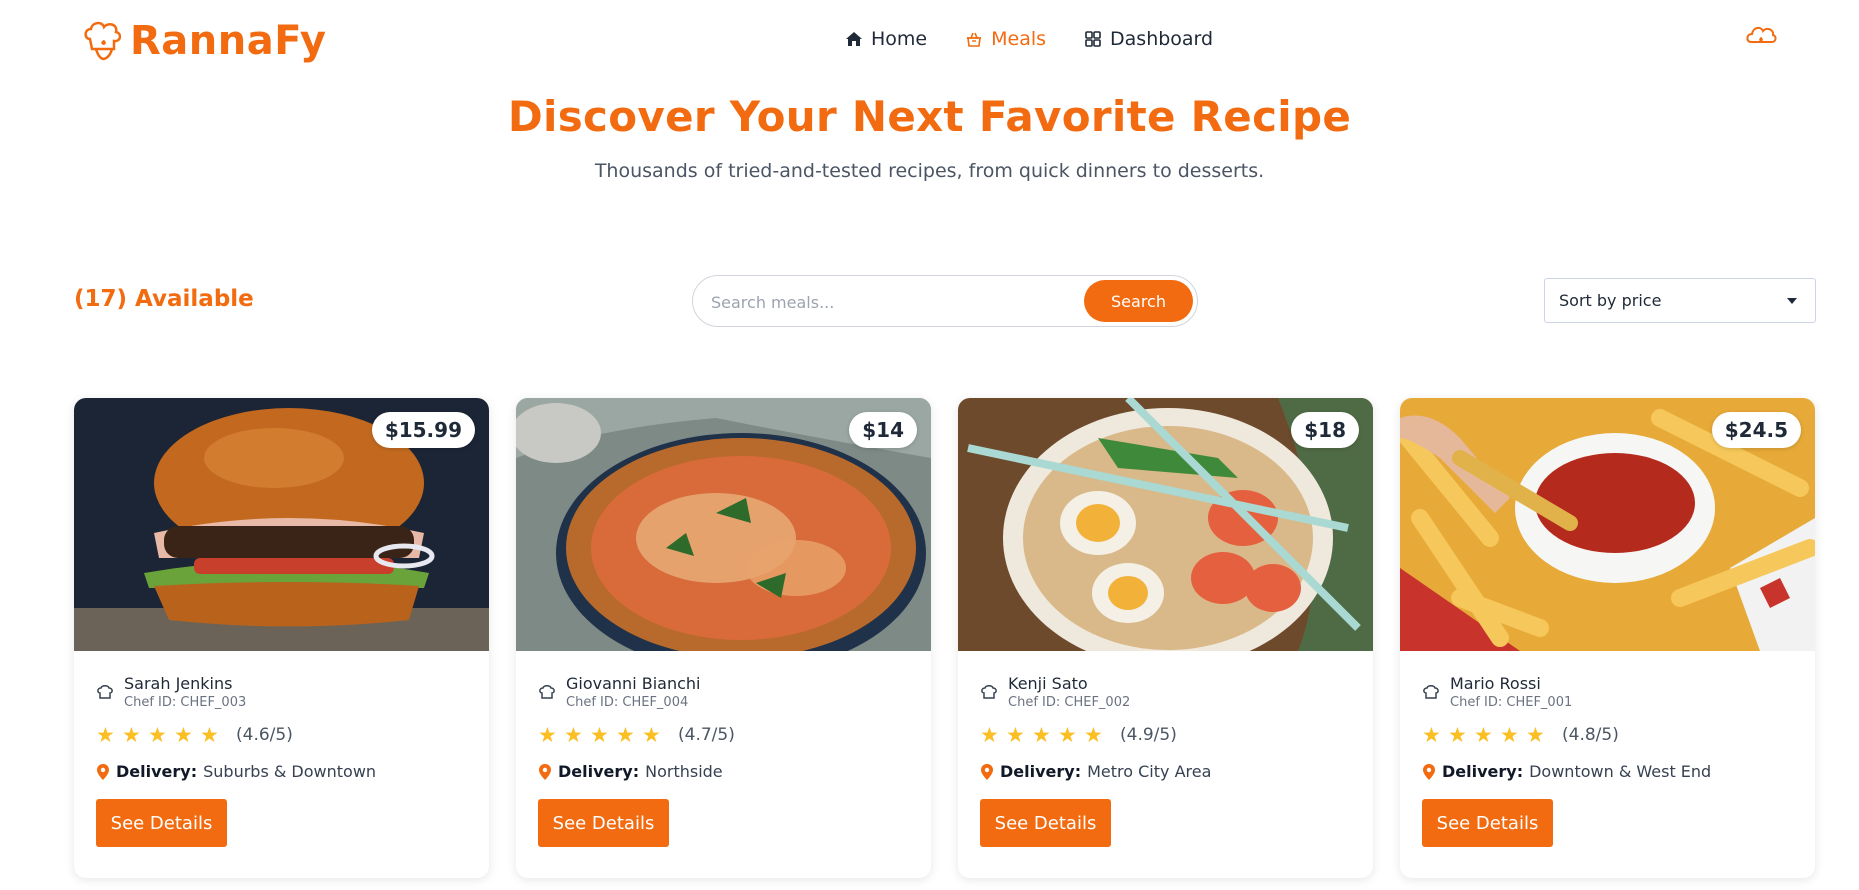 This screenshot has height=890, width=1859. Describe the element at coordinates (1607, 524) in the screenshot. I see `meal-image-fries: $24.5` at that location.